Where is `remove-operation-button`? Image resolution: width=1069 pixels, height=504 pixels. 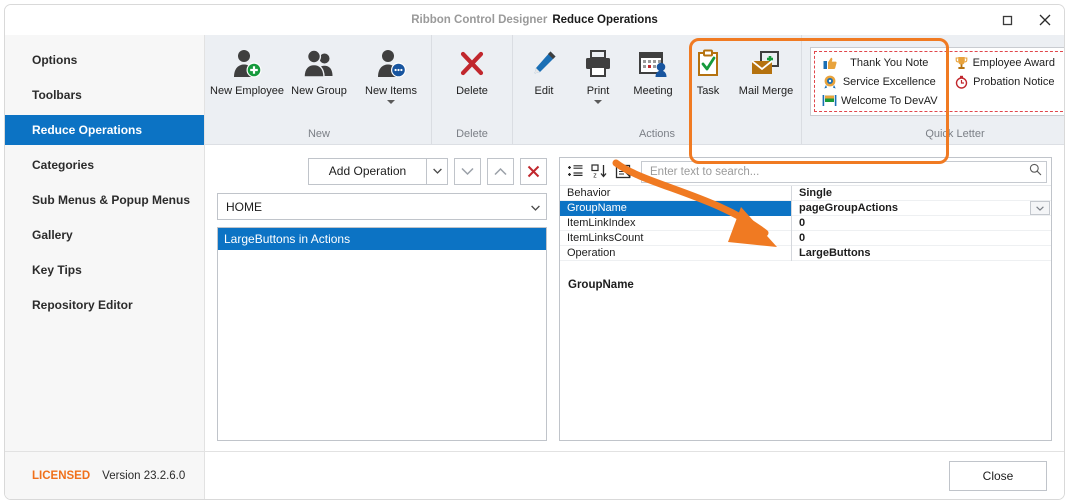
remove-operation-button is located at coordinates (533, 171).